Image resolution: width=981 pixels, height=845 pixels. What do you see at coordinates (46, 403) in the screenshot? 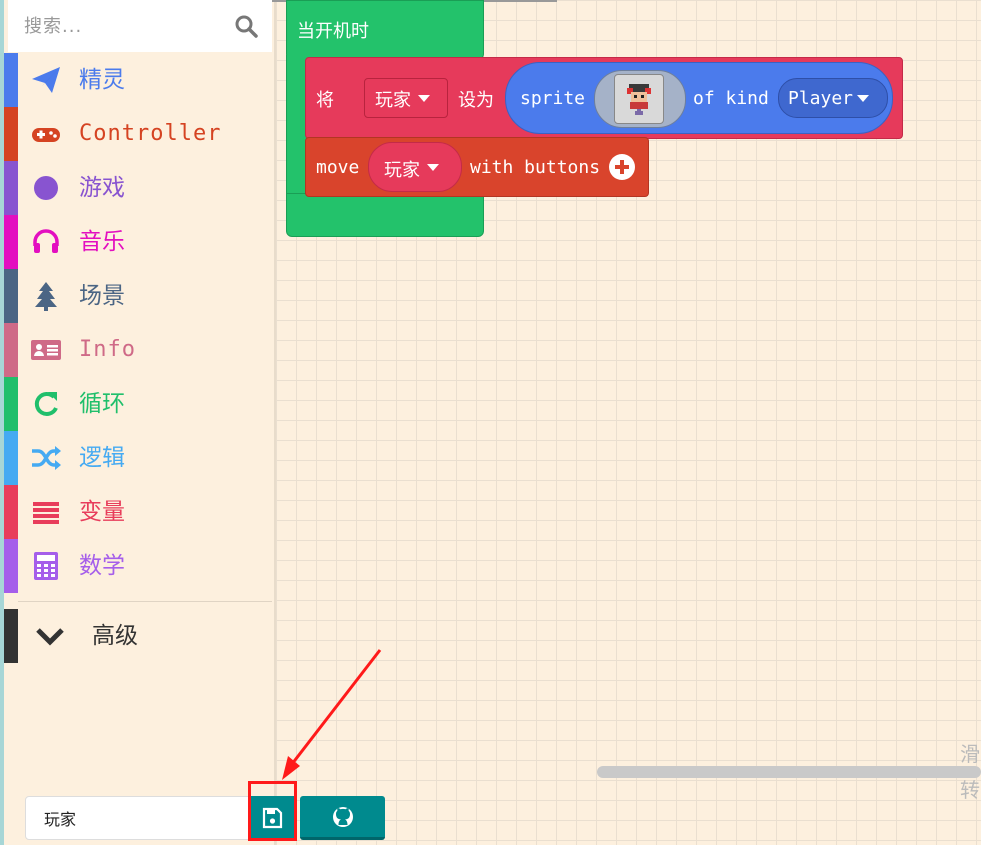
I see `refresh-icon` at bounding box center [46, 403].